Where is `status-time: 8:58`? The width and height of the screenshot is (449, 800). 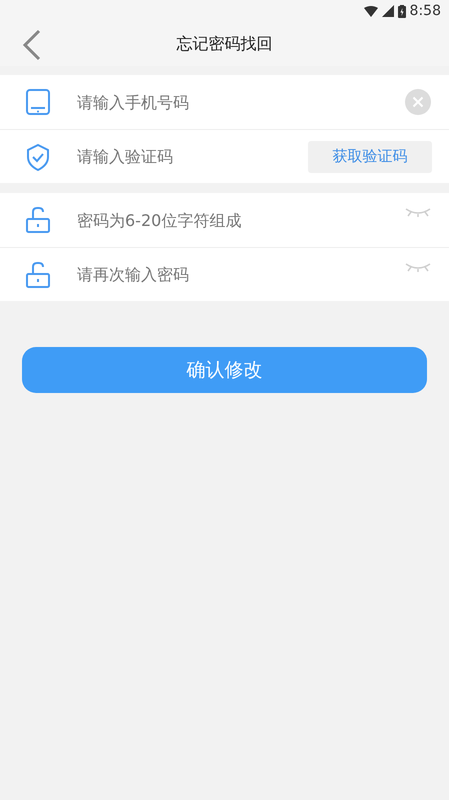
status-time: 8:58 is located at coordinates (425, 11).